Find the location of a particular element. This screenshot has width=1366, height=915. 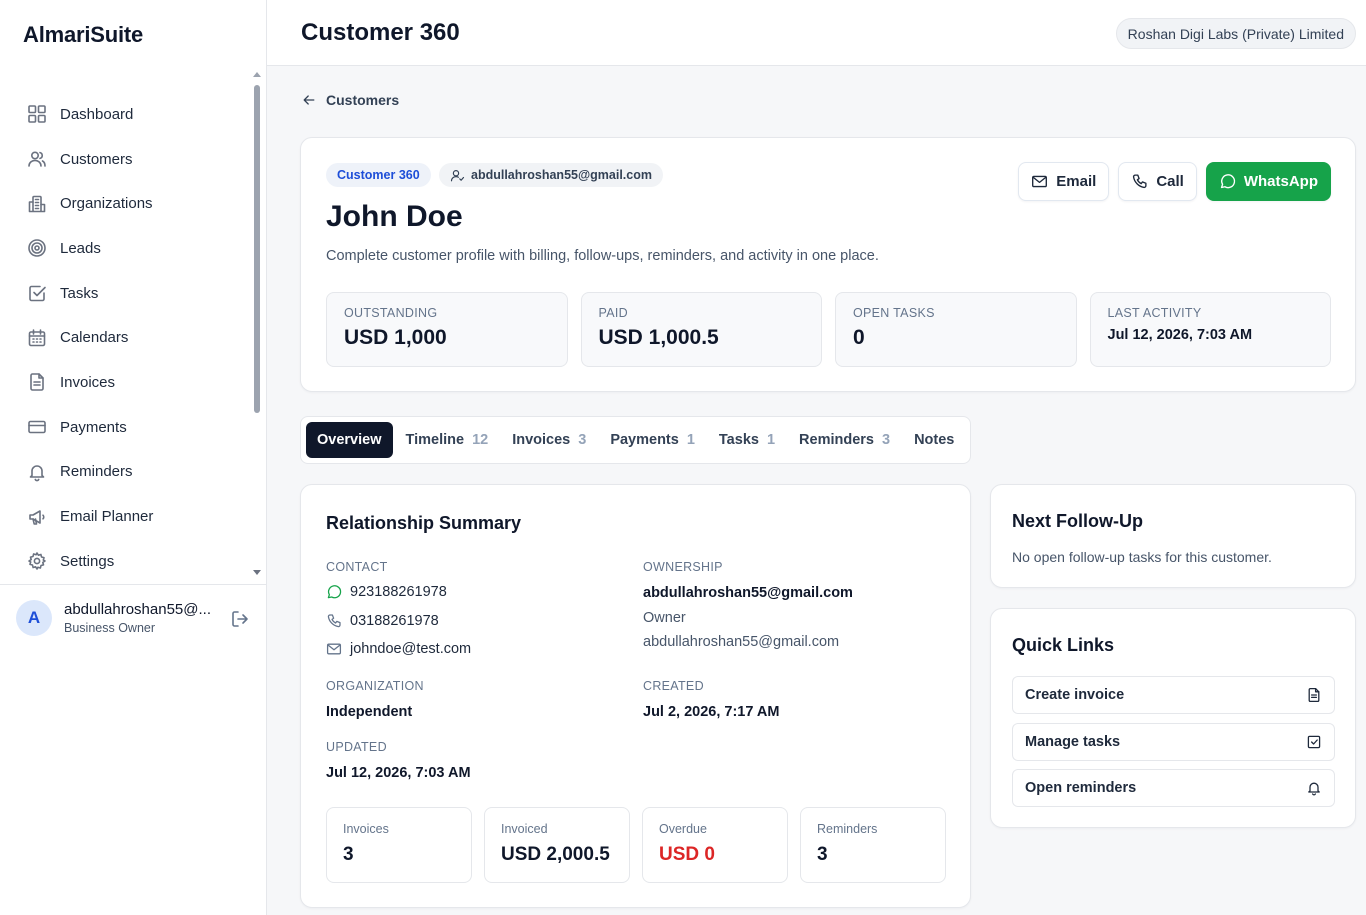

sidebar-item-label: Invoices is located at coordinates (88, 382).